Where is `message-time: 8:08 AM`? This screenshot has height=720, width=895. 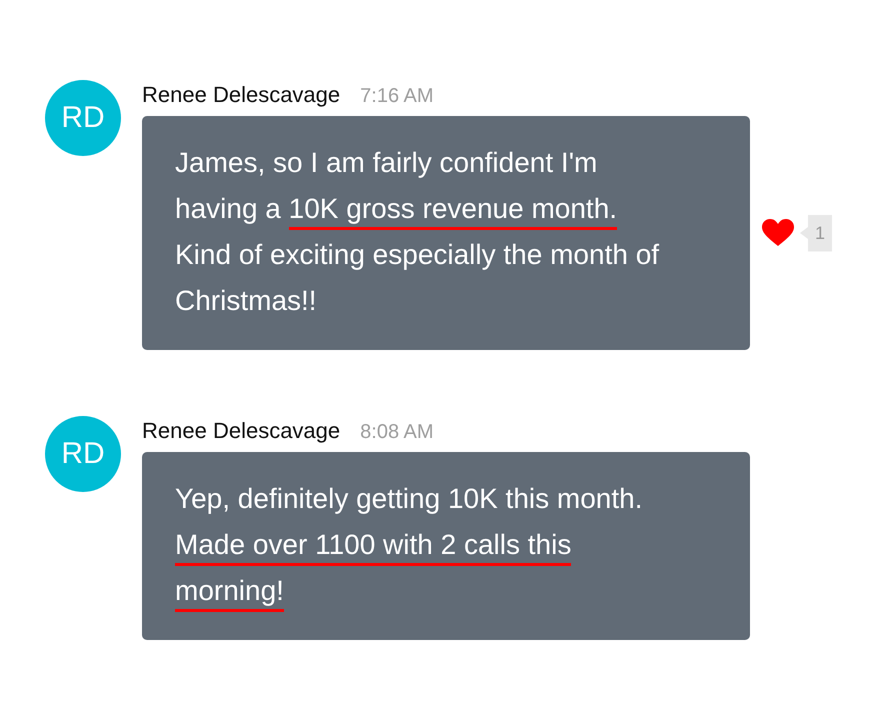 message-time: 8:08 AM is located at coordinates (397, 432).